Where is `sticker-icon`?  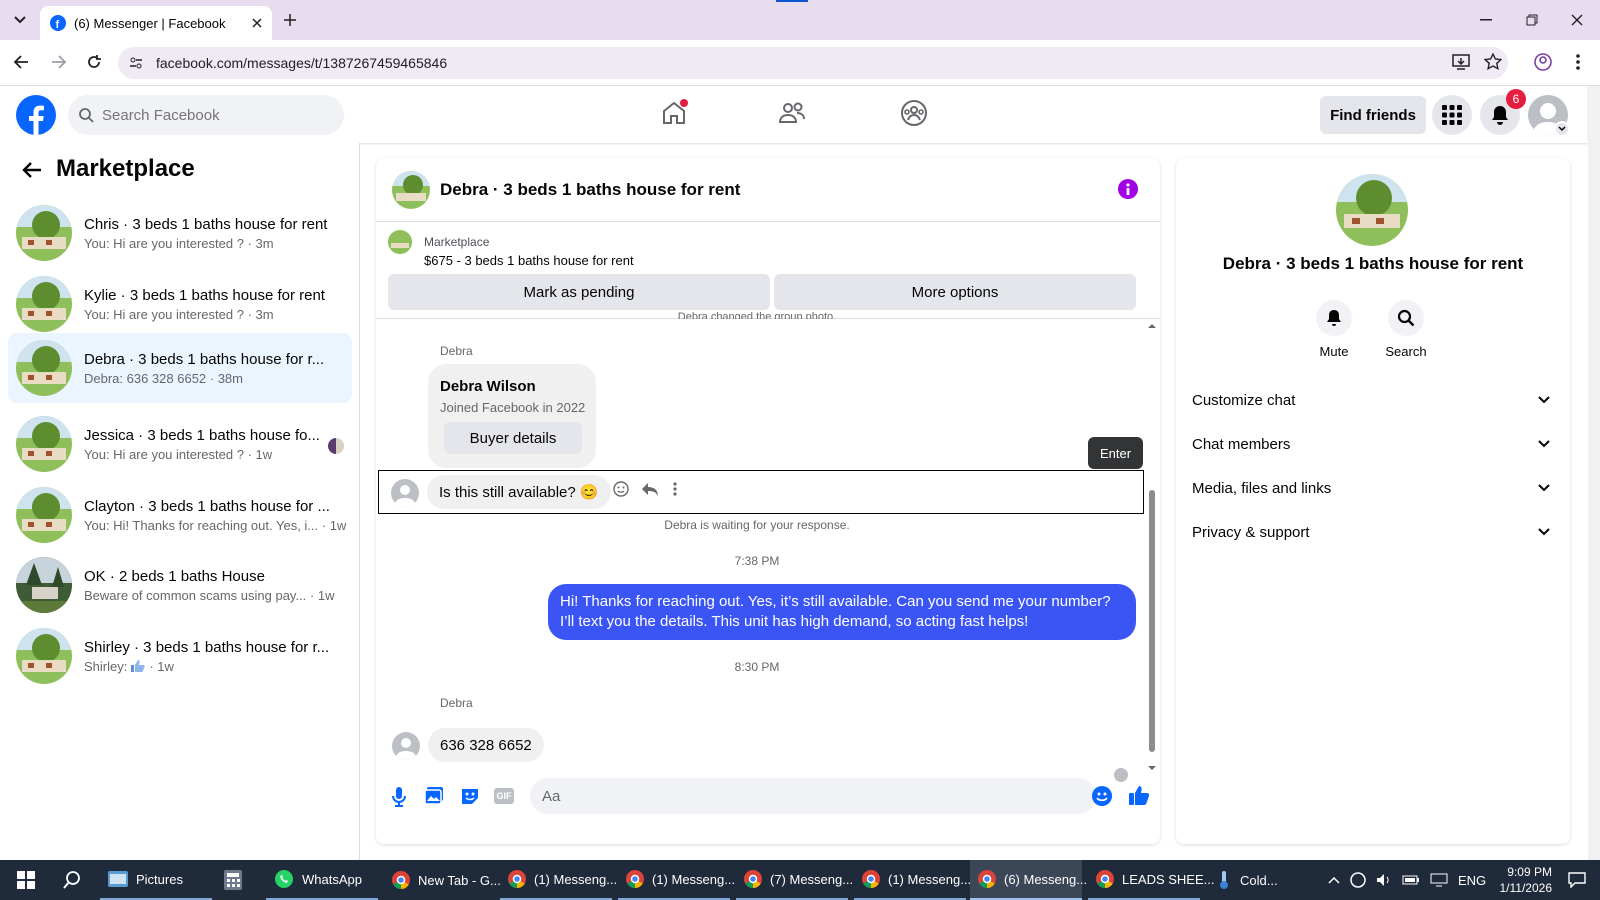 sticker-icon is located at coordinates (470, 796).